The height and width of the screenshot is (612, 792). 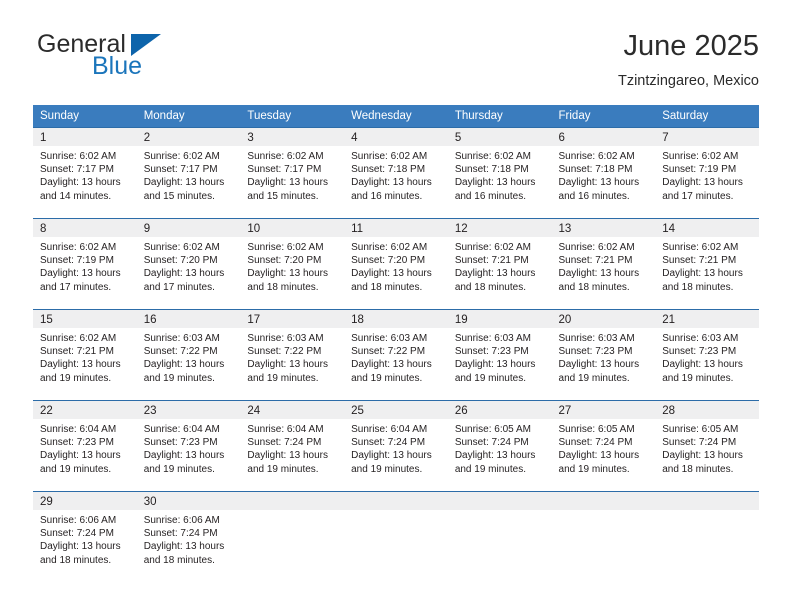 I want to click on column-header-wednesday: Wednesday, so click(x=396, y=116).